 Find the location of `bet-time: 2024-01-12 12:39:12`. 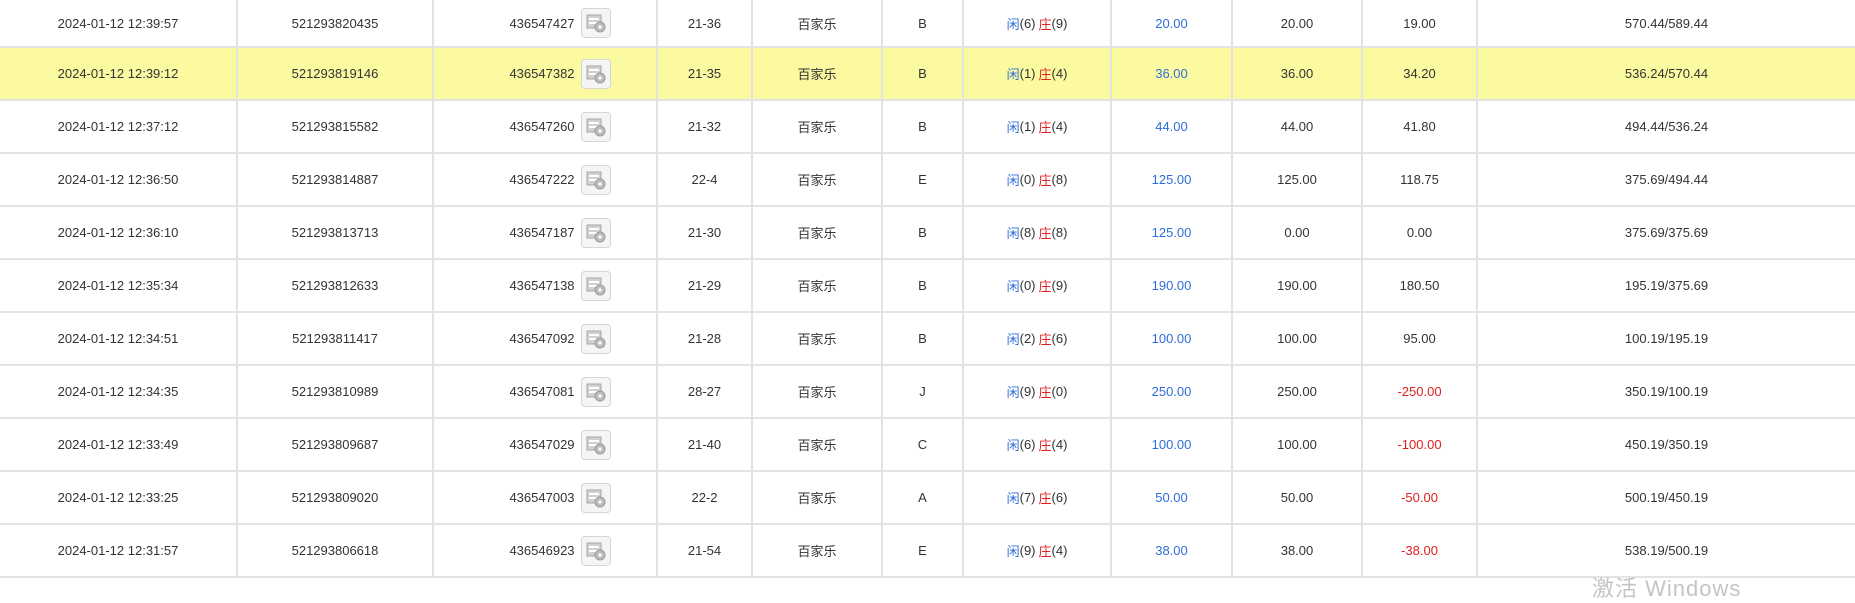

bet-time: 2024-01-12 12:39:12 is located at coordinates (119, 73).